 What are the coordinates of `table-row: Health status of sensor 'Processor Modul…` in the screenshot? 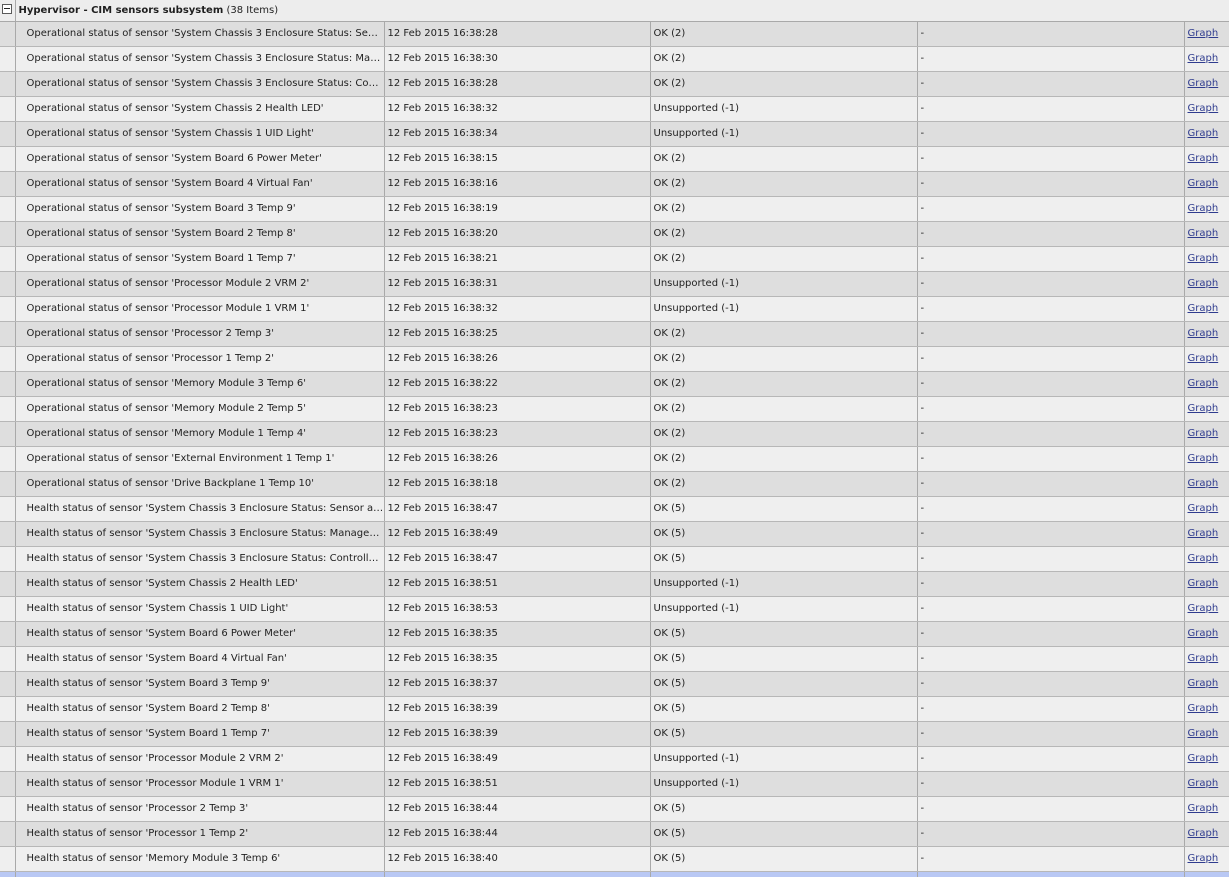 It's located at (614, 784).